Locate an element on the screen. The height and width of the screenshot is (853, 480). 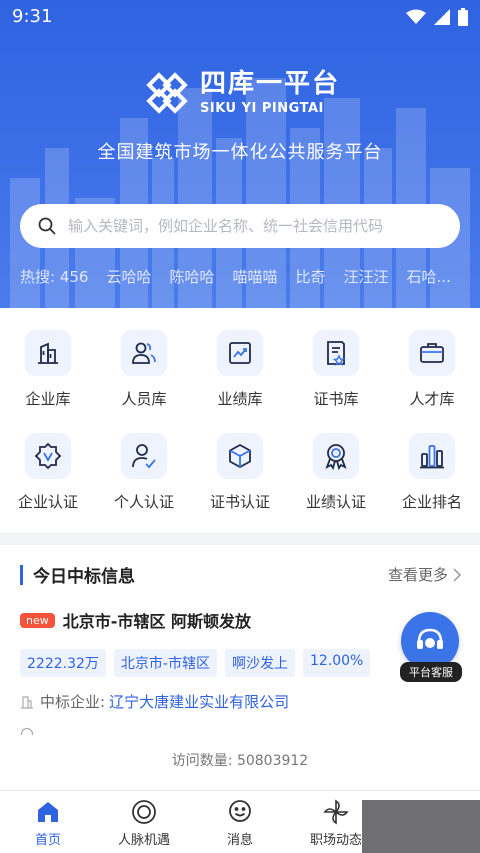
region-tag: 北京市-市辖区 is located at coordinates (165, 663).